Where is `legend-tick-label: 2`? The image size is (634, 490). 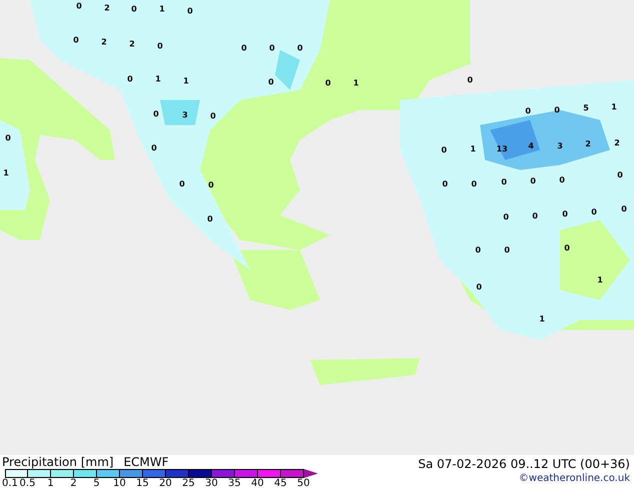 legend-tick-label: 2 is located at coordinates (73, 483).